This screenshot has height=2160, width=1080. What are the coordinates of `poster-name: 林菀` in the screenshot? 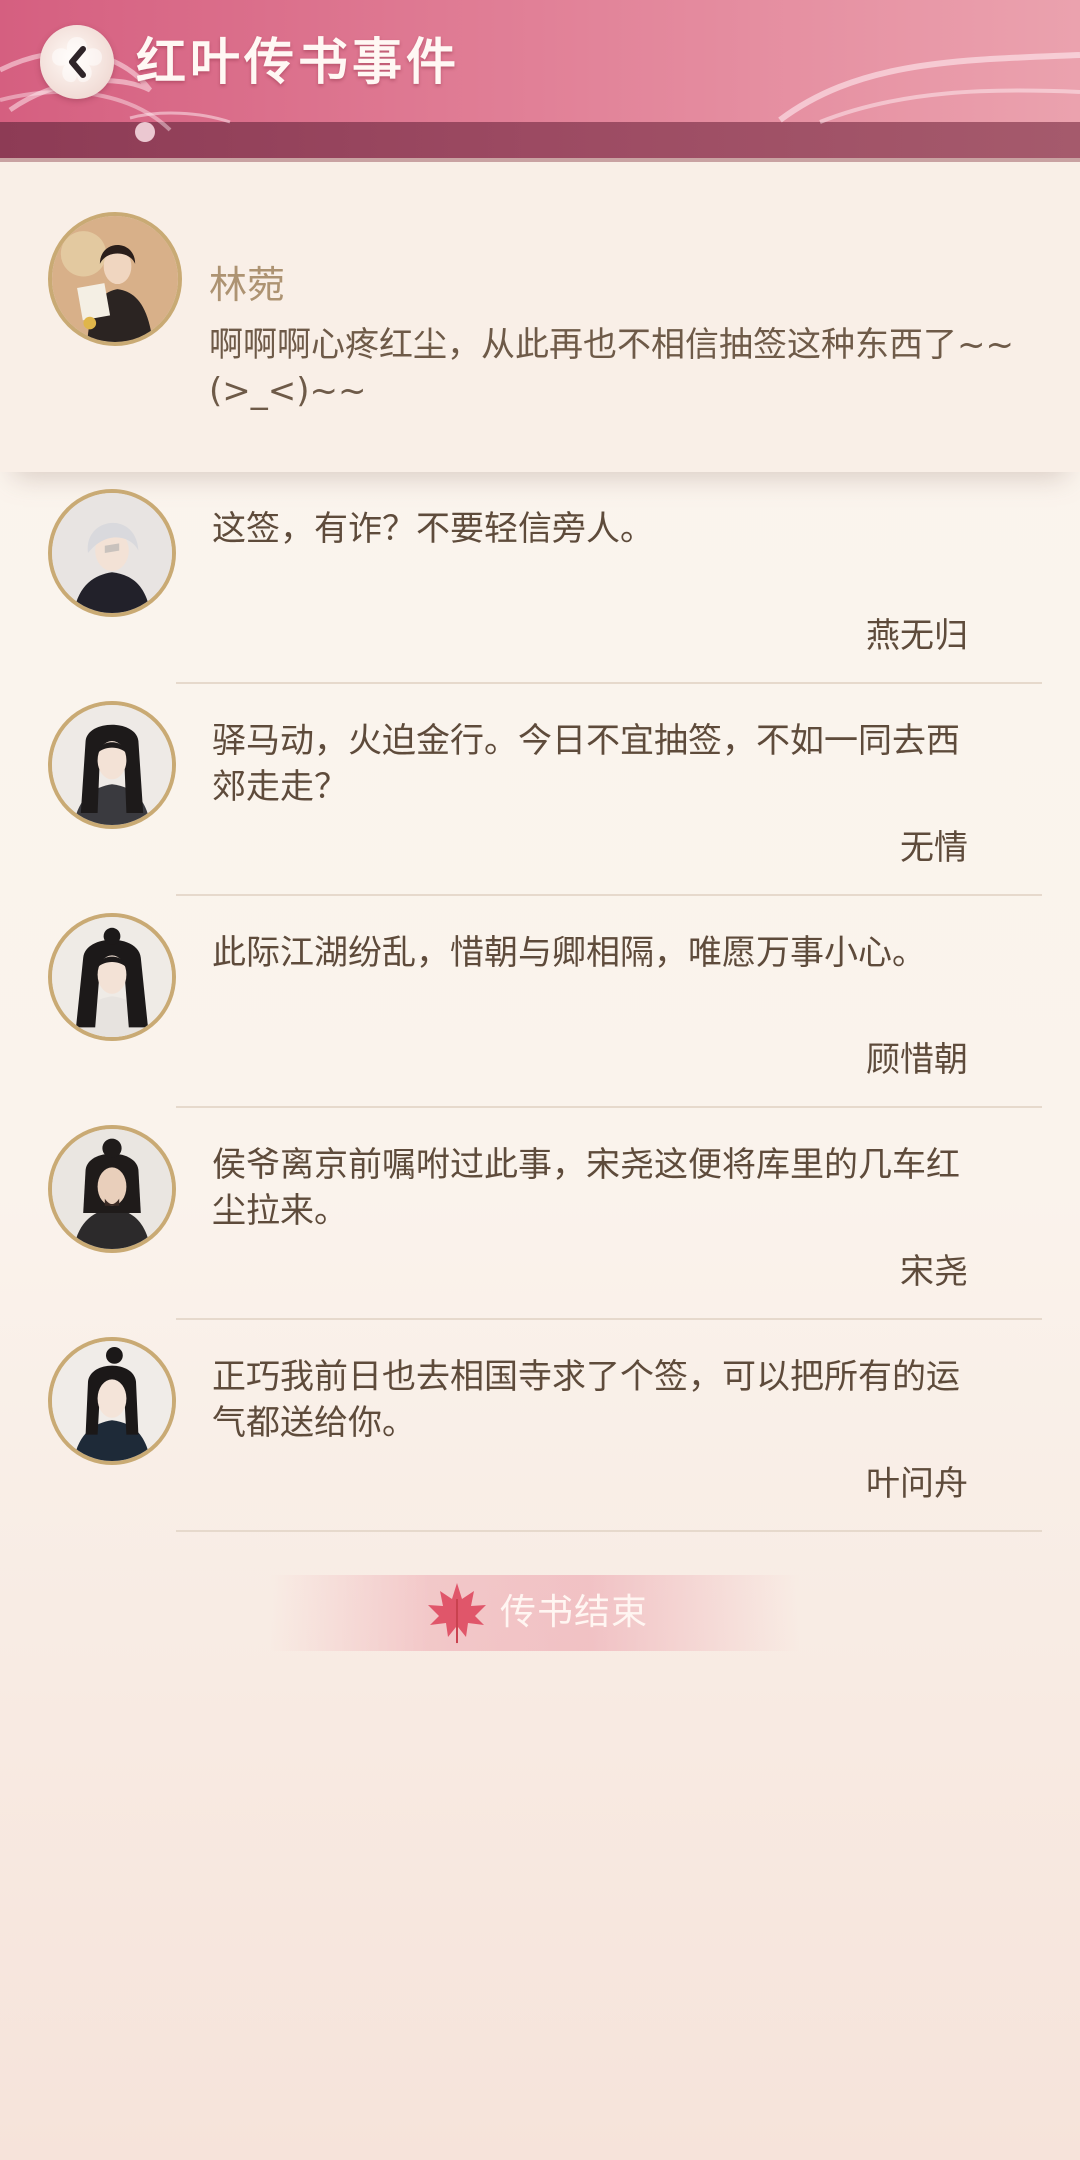 It's located at (247, 285).